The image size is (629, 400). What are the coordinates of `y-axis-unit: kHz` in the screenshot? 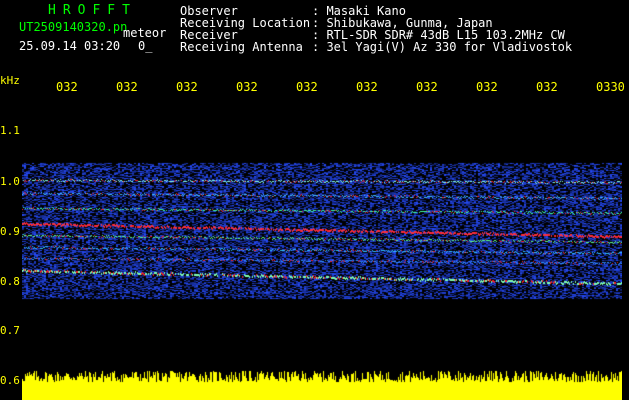 It's located at (10, 80).